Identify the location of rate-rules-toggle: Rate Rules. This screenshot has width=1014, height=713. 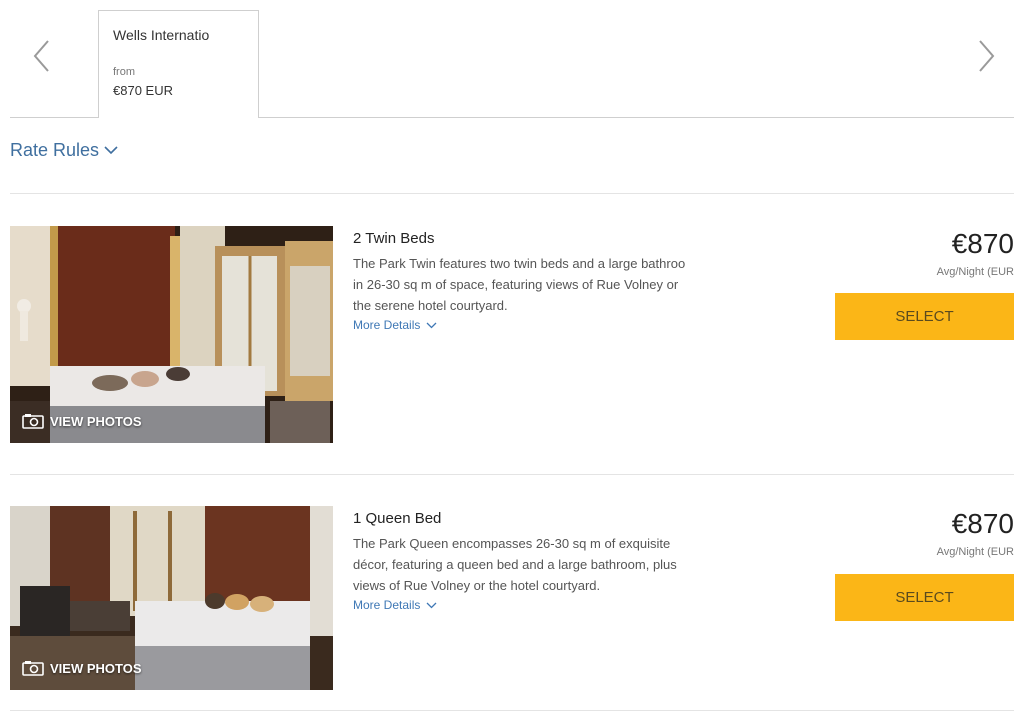
(64, 150).